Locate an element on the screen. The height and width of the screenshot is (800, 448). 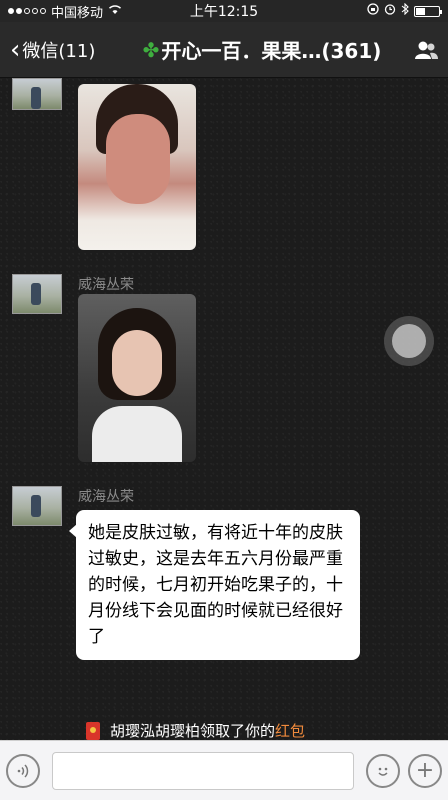
alarm-icon is located at coordinates (390, 11).